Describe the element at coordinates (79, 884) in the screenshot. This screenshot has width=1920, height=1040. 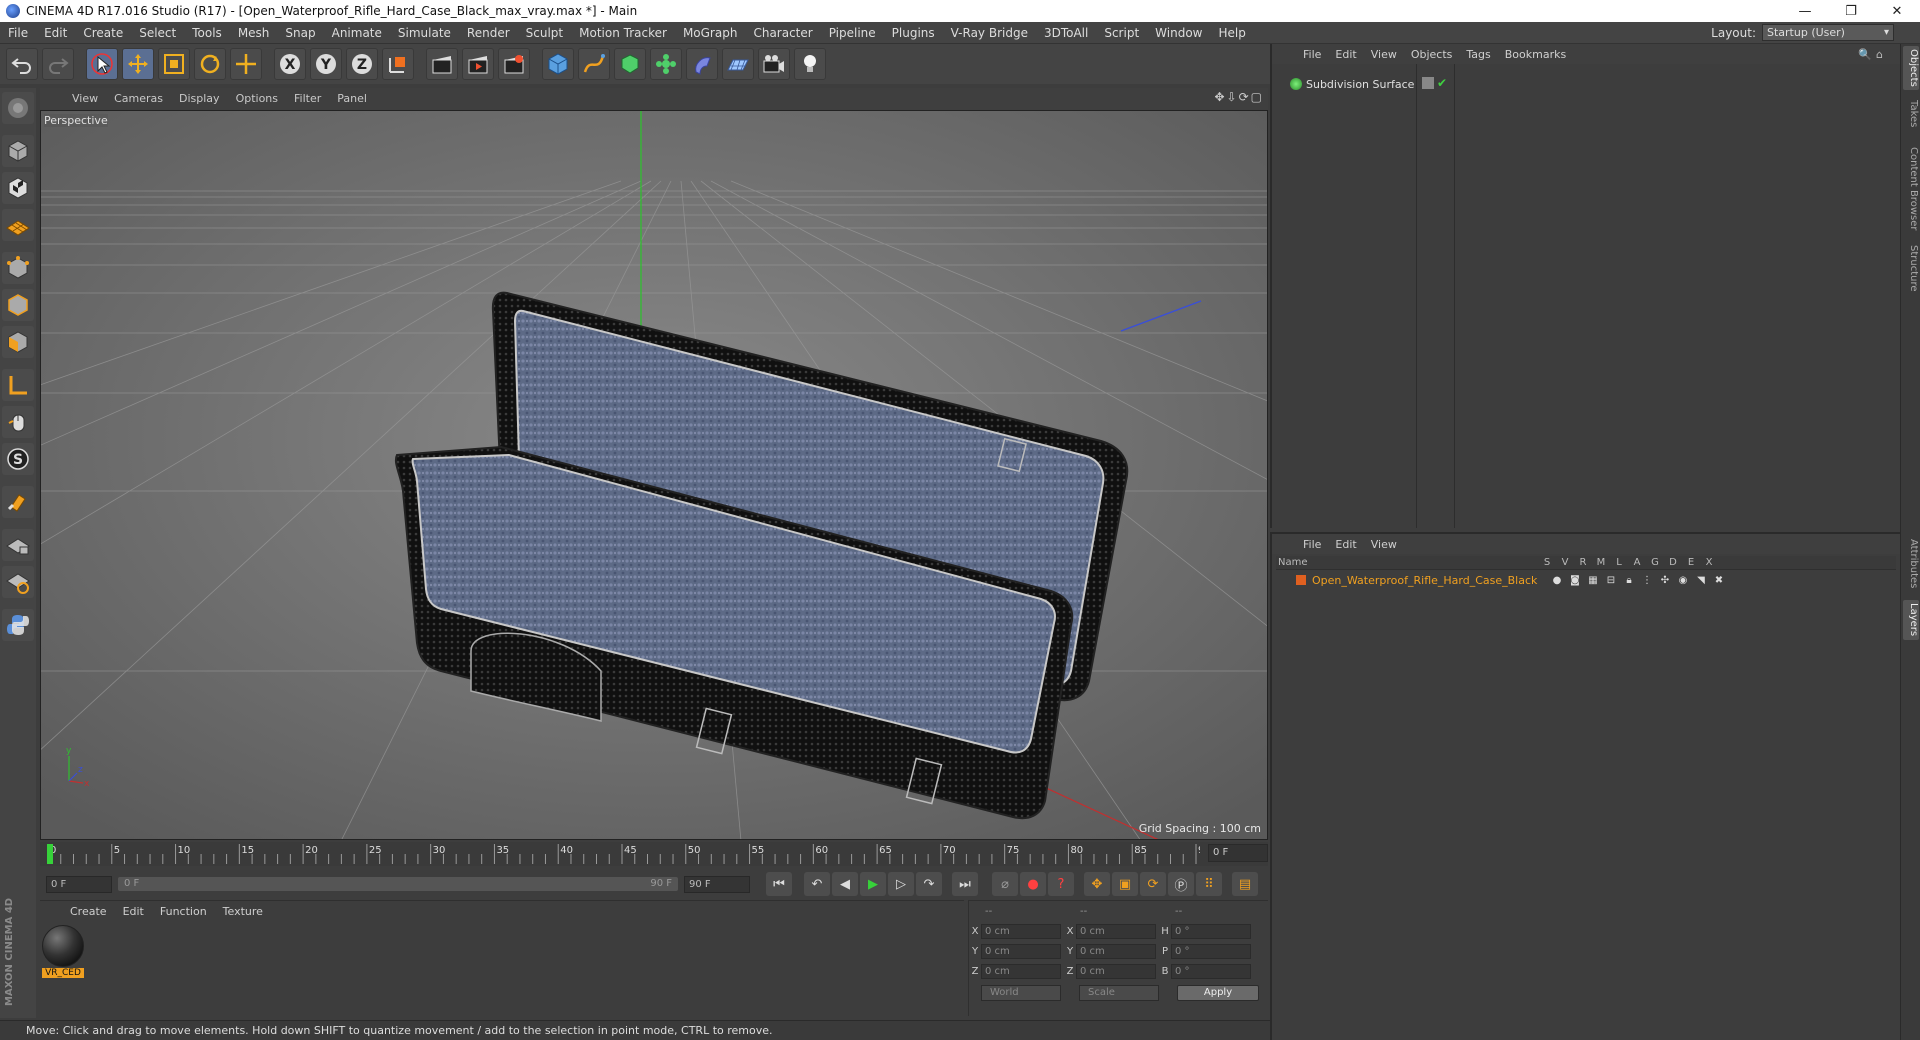
I see `start-frame-field: 0 F` at that location.